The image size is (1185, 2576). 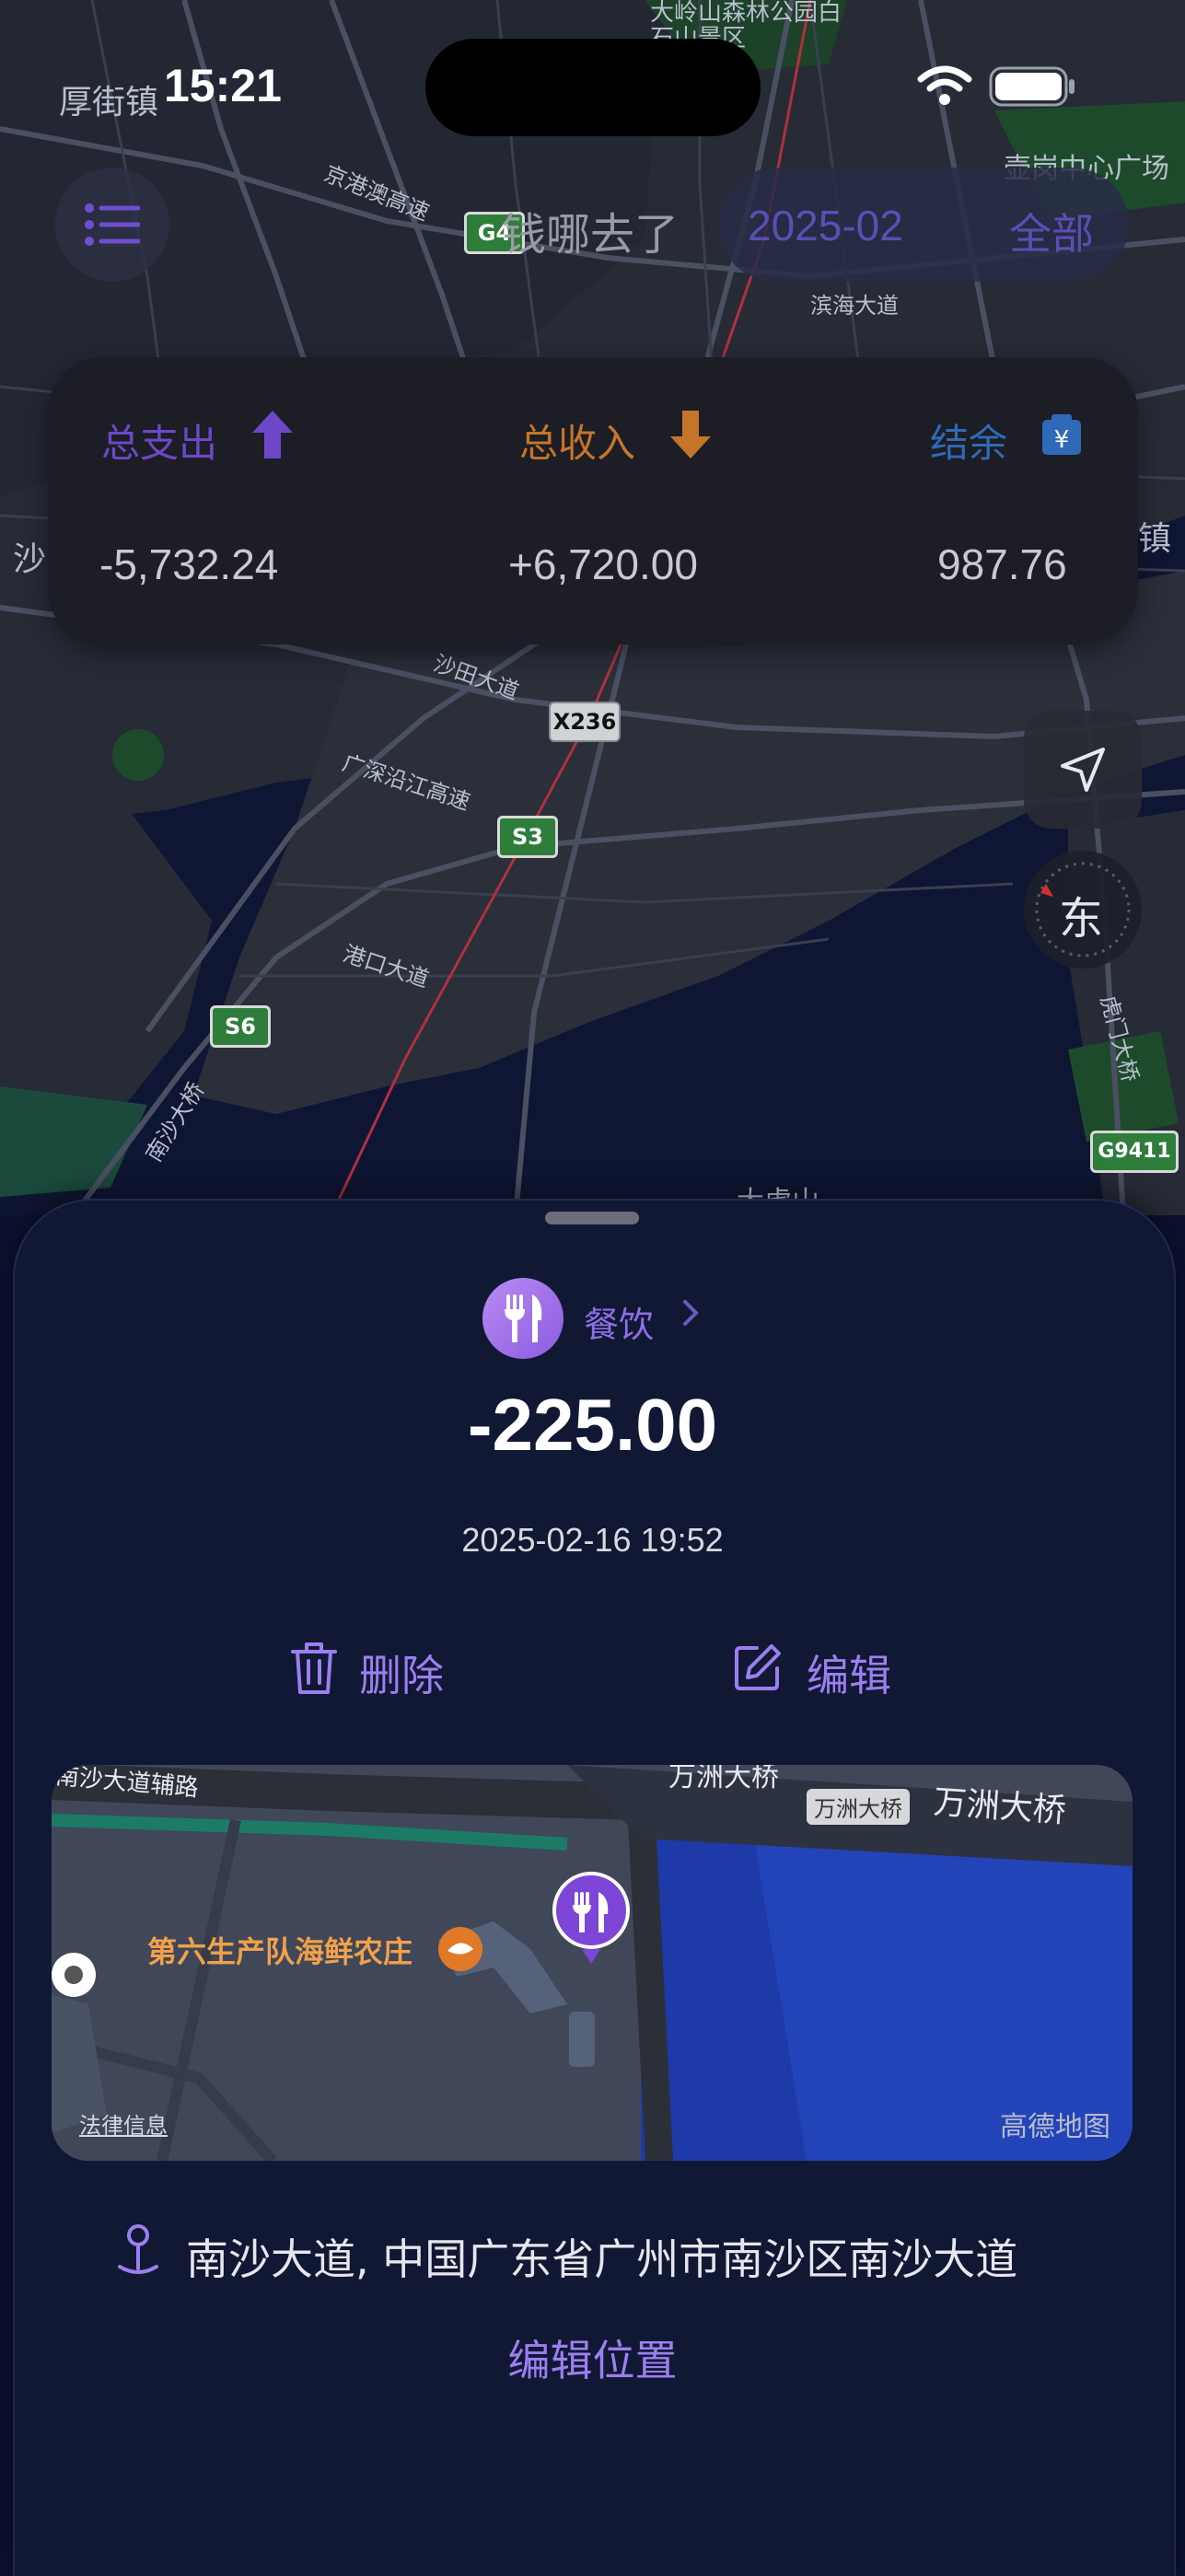 I want to click on balance-label: 结余, so click(x=969, y=443).